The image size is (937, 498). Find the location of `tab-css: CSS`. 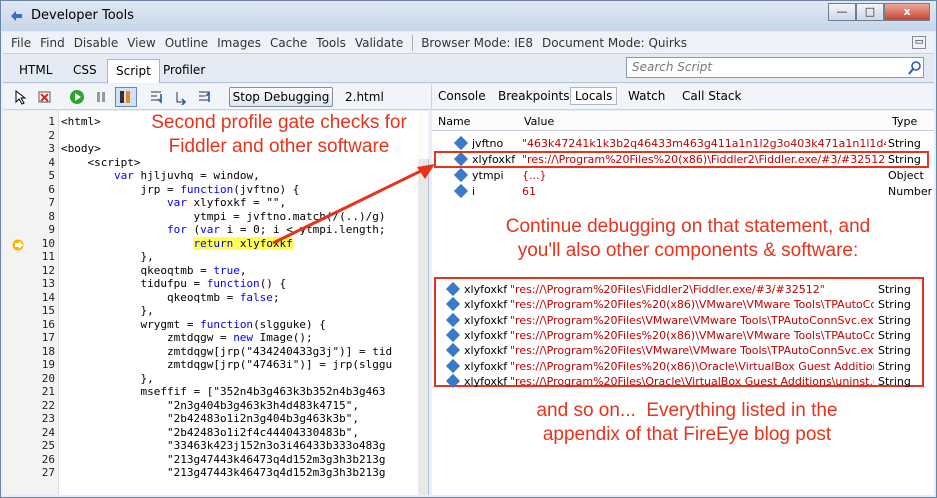

tab-css: CSS is located at coordinates (85, 71).